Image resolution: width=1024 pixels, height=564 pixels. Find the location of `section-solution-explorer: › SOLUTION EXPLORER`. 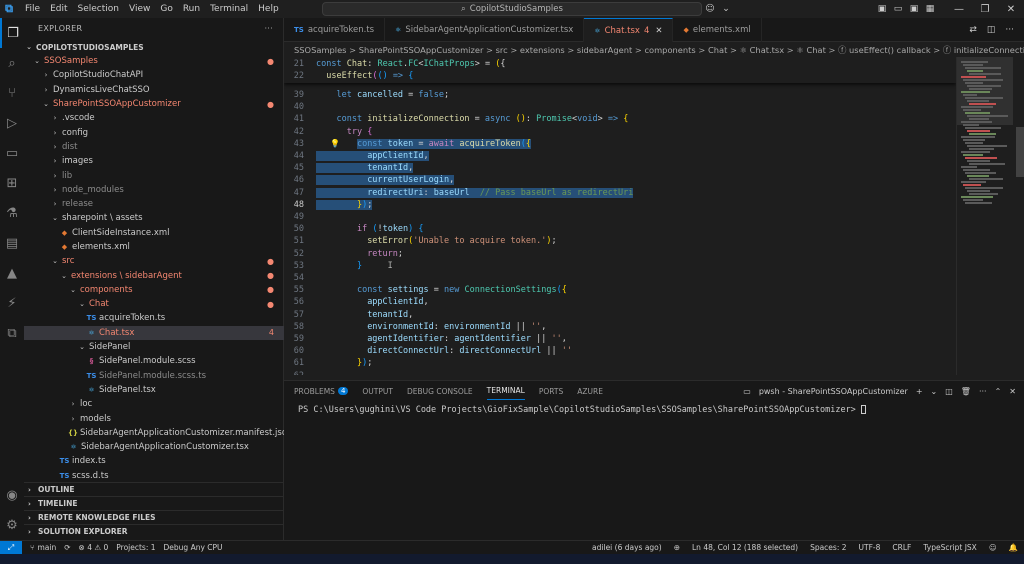

section-solution-explorer: › SOLUTION EXPLORER is located at coordinates (154, 531).